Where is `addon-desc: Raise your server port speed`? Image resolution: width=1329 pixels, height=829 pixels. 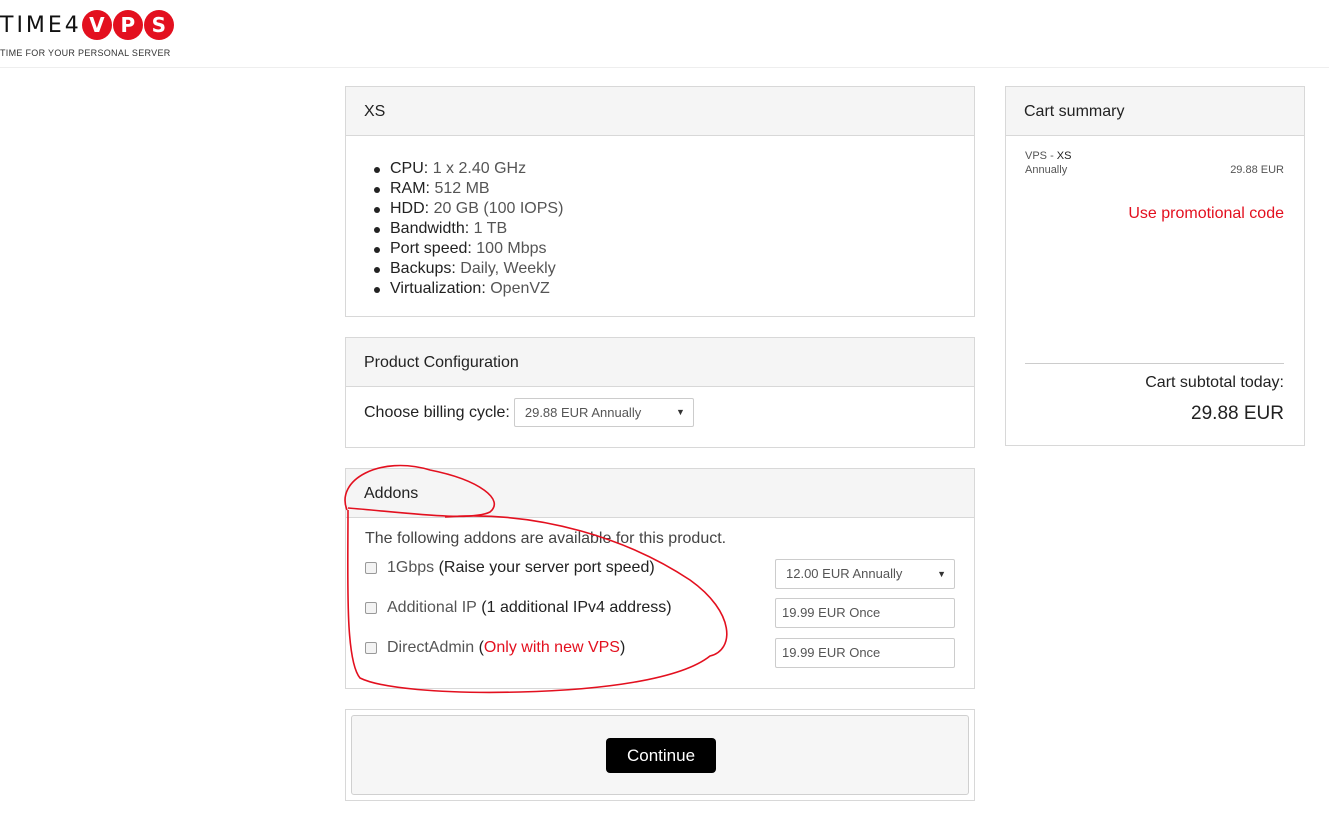
addon-desc: Raise your server port speed is located at coordinates (546, 567).